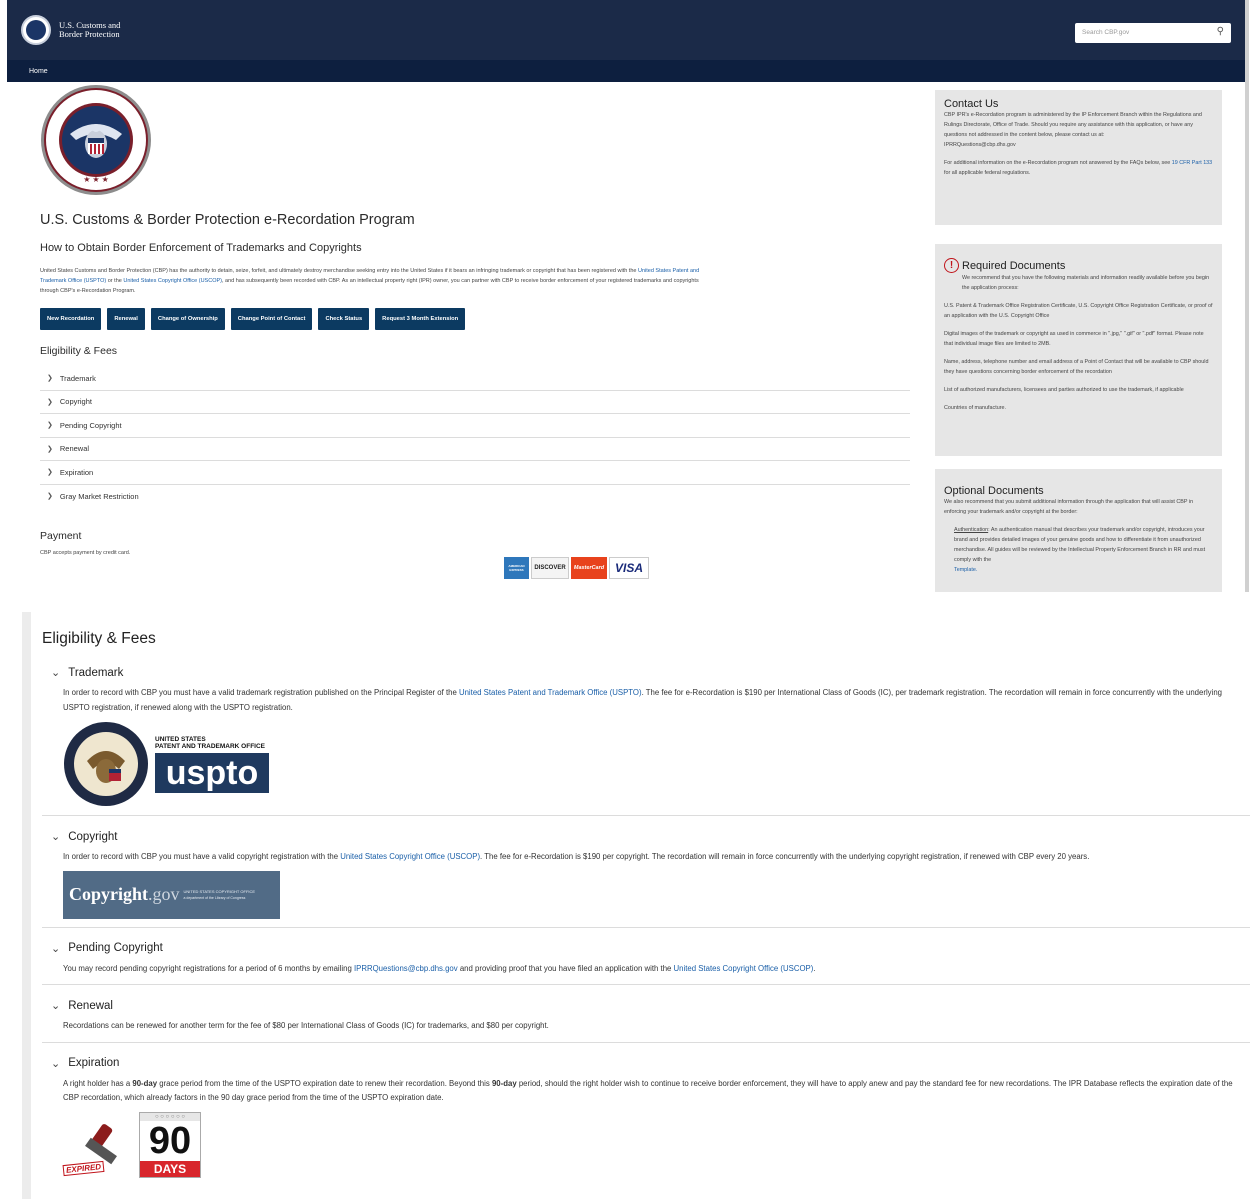 The width and height of the screenshot is (1254, 1199). I want to click on change-contact-button: Change Point of Contact, so click(271, 319).